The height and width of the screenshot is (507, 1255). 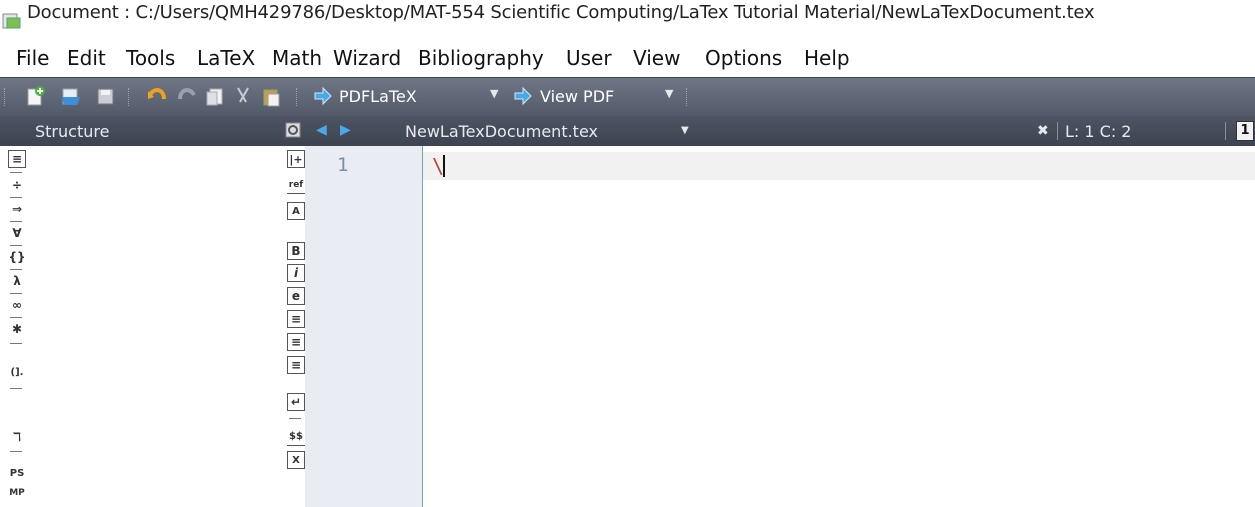 I want to click on undo-icon, so click(x=157, y=96).